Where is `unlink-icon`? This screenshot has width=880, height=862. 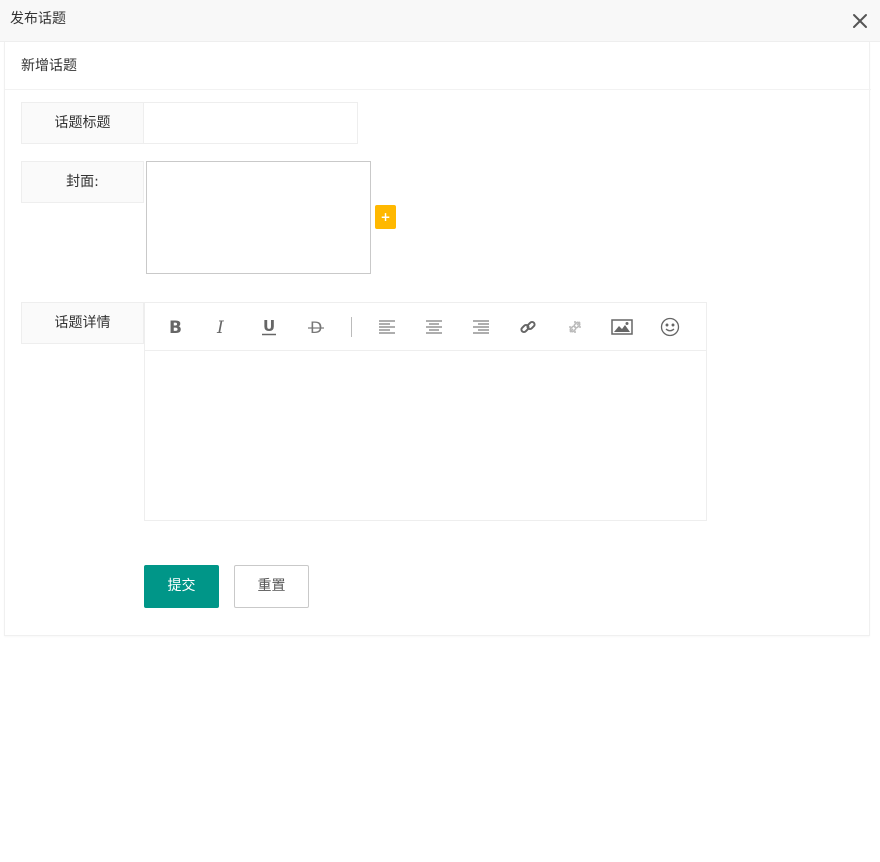
unlink-icon is located at coordinates (575, 327).